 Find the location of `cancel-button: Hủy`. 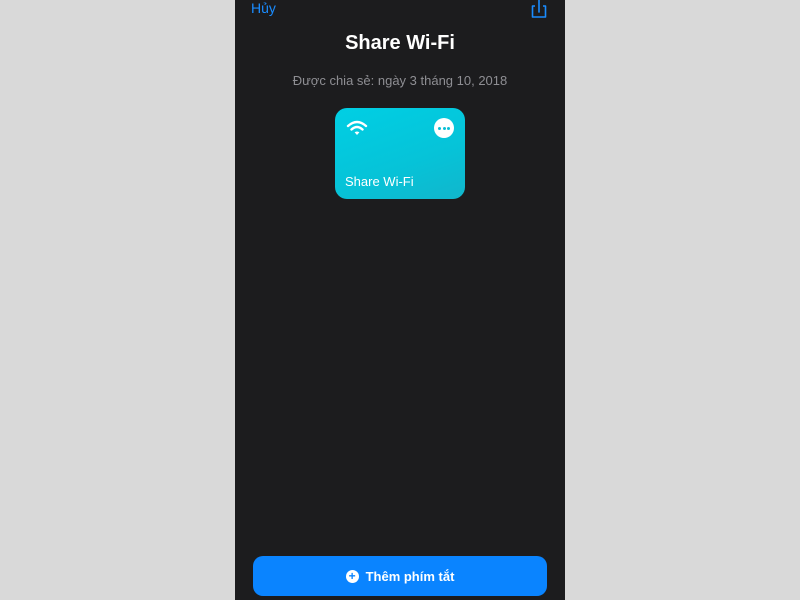

cancel-button: Hủy is located at coordinates (263, 8).